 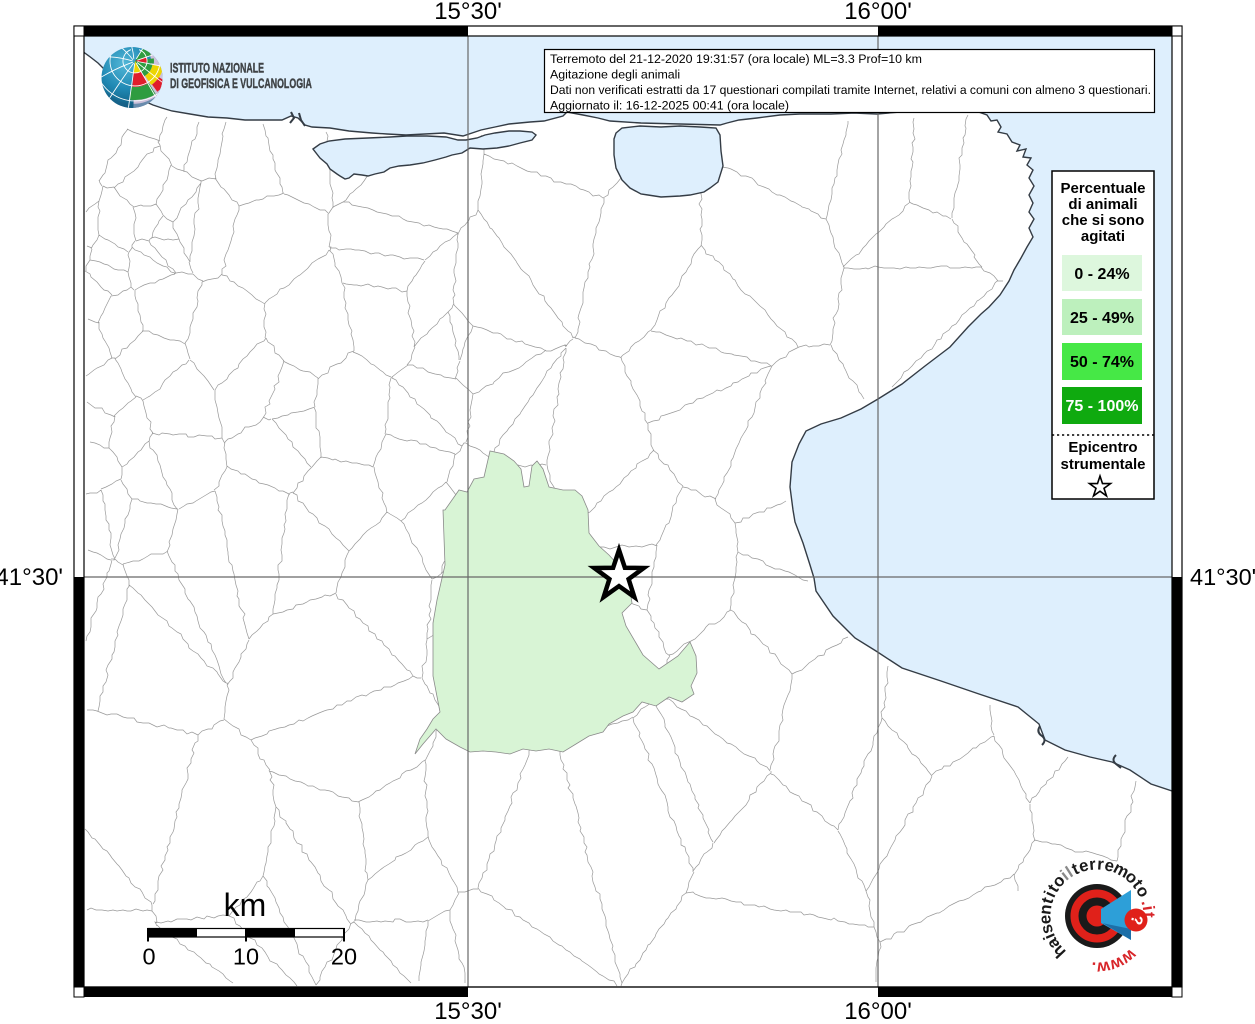 What do you see at coordinates (1102, 447) in the screenshot?
I see `svg-text: Epicentro` at bounding box center [1102, 447].